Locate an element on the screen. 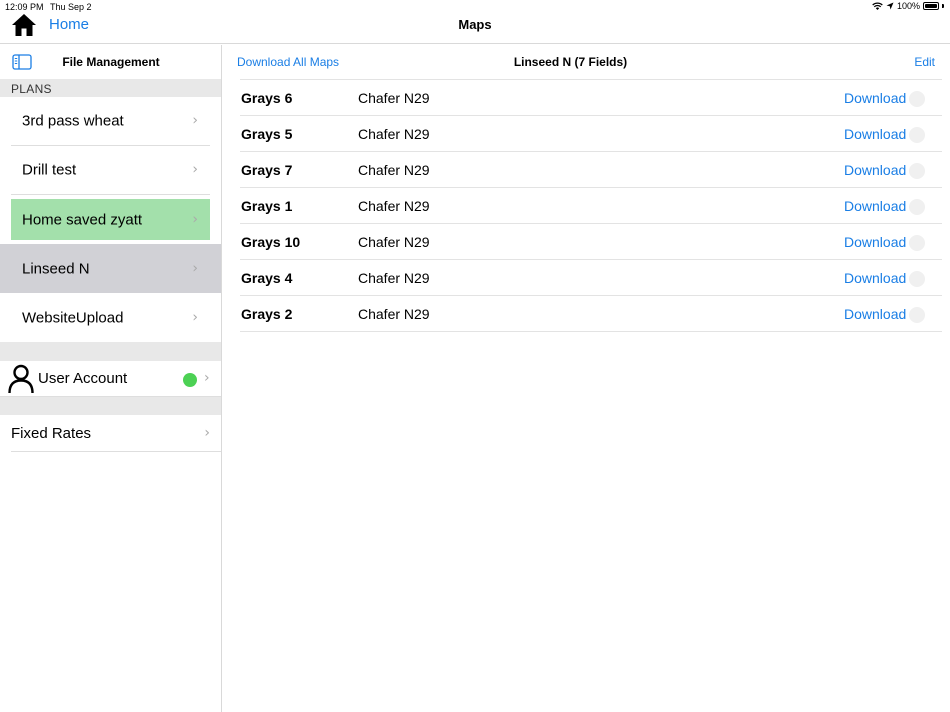 This screenshot has height=712, width=950. battery-percent: 100% is located at coordinates (908, 6).